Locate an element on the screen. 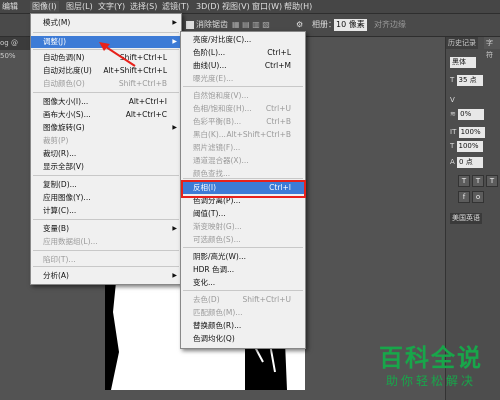 Image resolution: width=500 pixels, height=400 pixels. adjust-menu-item: 色彩平衡(B)... Ctrl+B is located at coordinates (243, 122).